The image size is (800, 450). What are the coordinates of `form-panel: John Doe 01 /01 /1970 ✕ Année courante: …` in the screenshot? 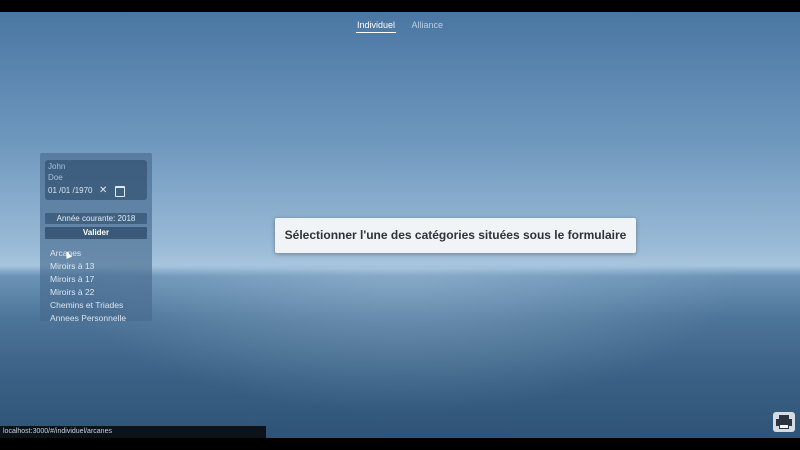 It's located at (96, 238).